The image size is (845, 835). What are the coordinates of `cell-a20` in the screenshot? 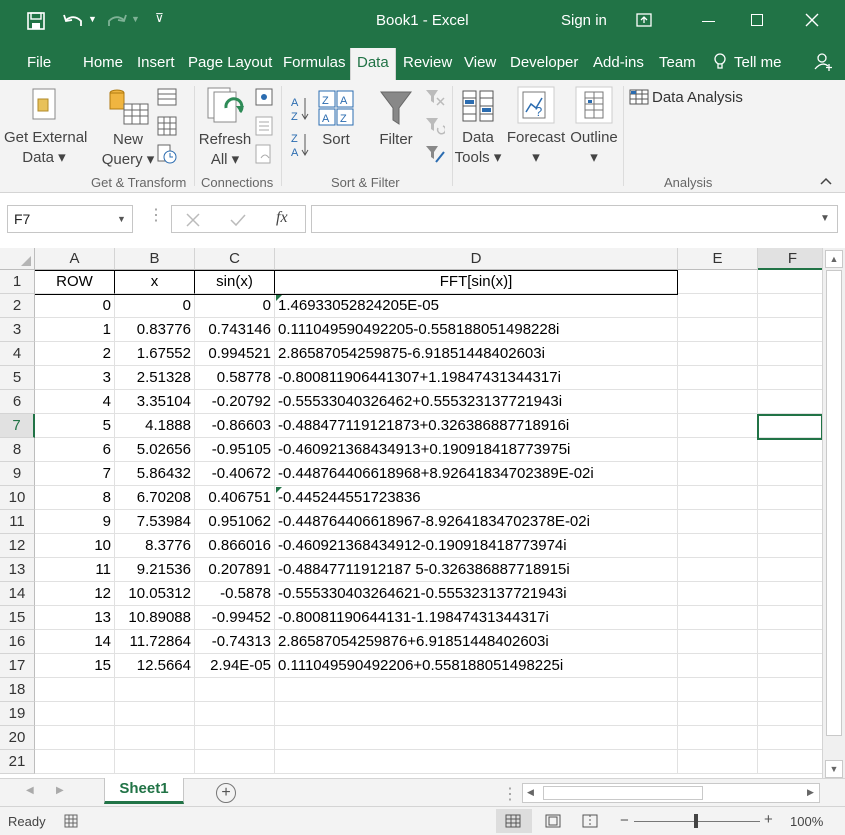 It's located at (75, 738).